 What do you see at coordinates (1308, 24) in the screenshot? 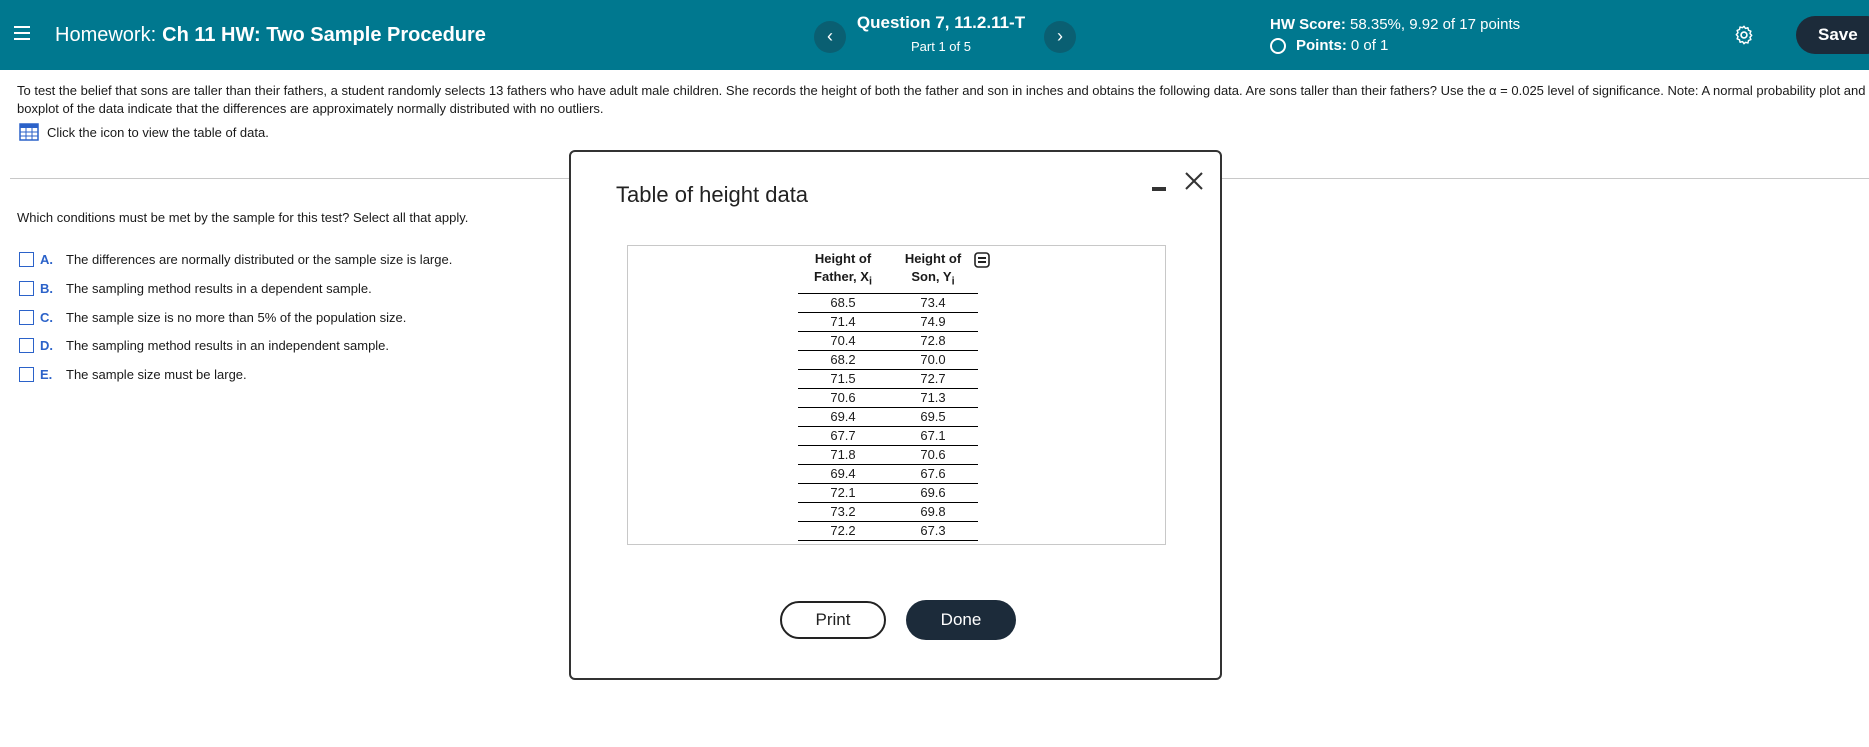
I see `hw-score-label: HW Score:` at bounding box center [1308, 24].